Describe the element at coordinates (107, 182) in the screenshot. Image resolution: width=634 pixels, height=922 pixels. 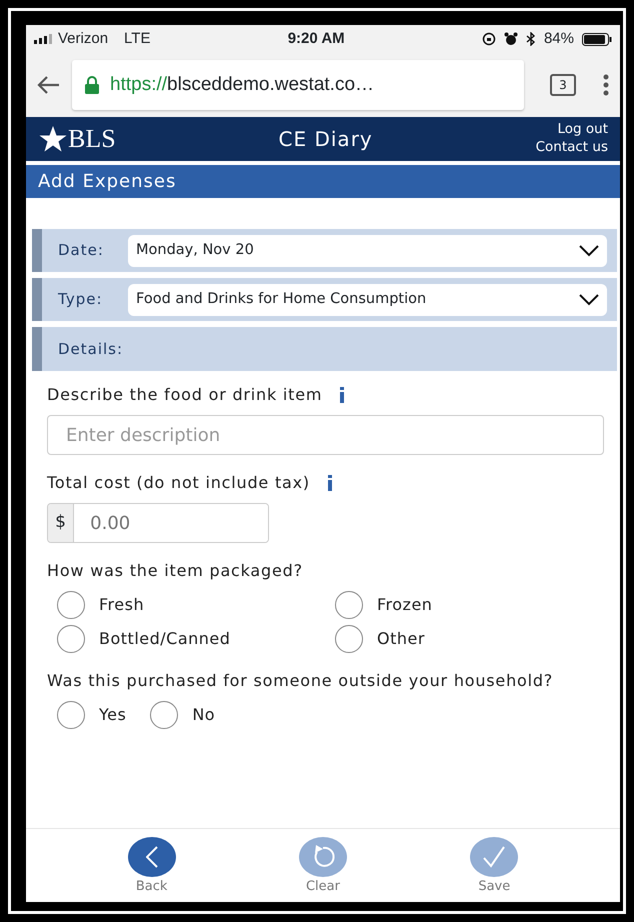
I see `page-title: Add Expenses` at that location.